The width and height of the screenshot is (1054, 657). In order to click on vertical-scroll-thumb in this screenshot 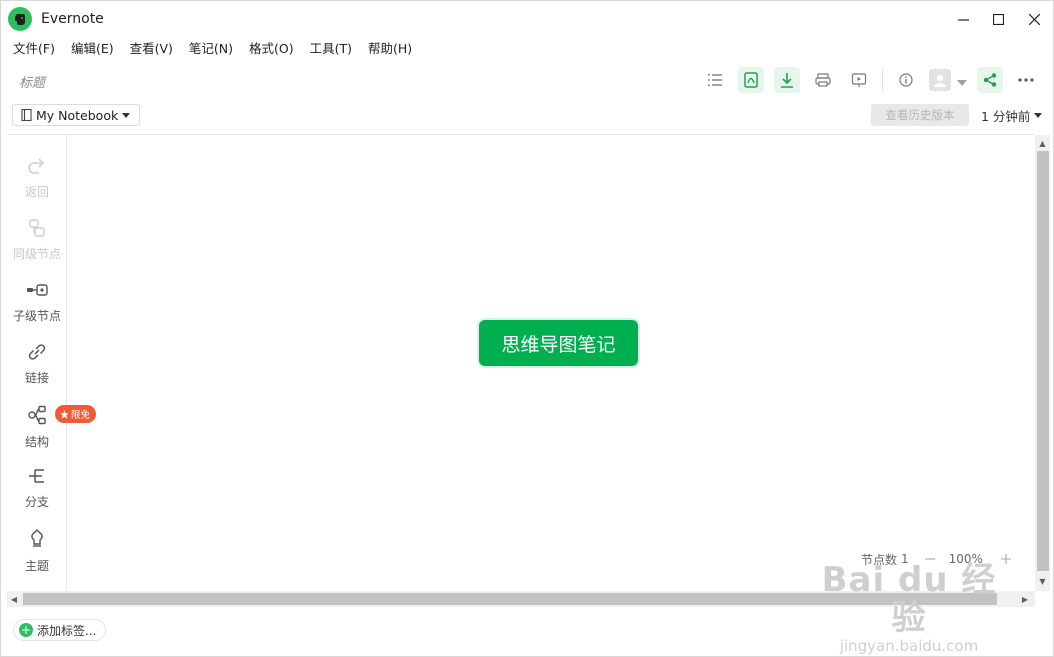, I will do `click(1043, 361)`.